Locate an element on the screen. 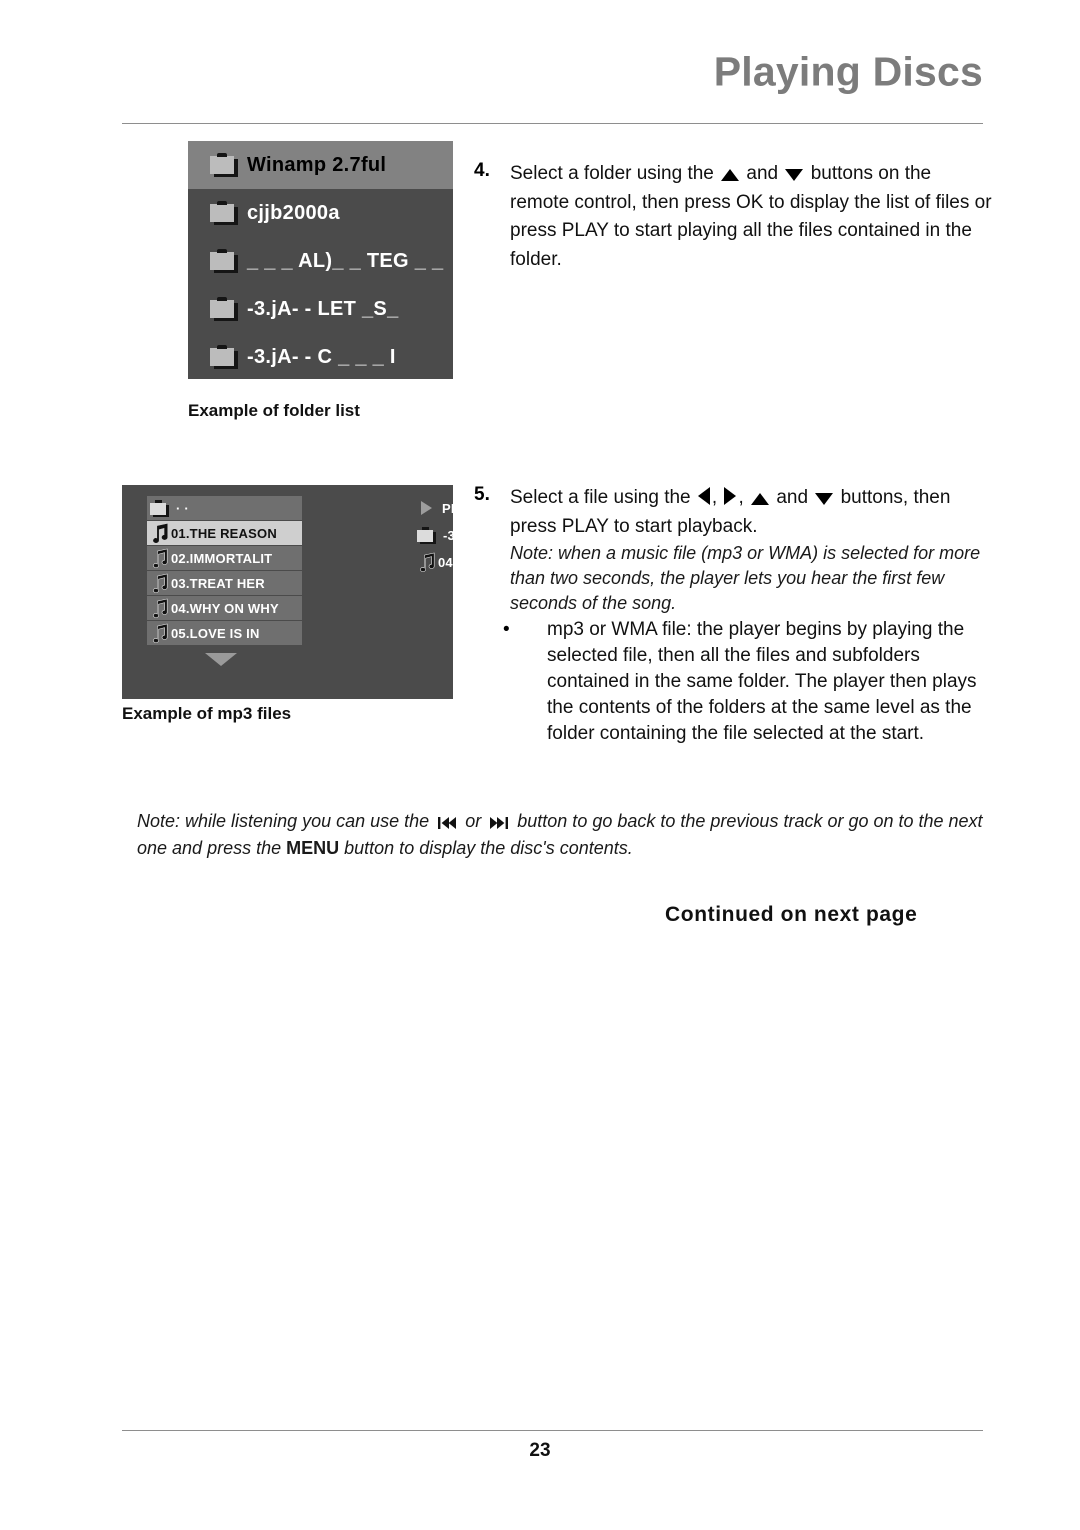 This screenshot has width=1080, height=1530. folder-list-row-label: Winamp 2.7ful is located at coordinates (317, 164).